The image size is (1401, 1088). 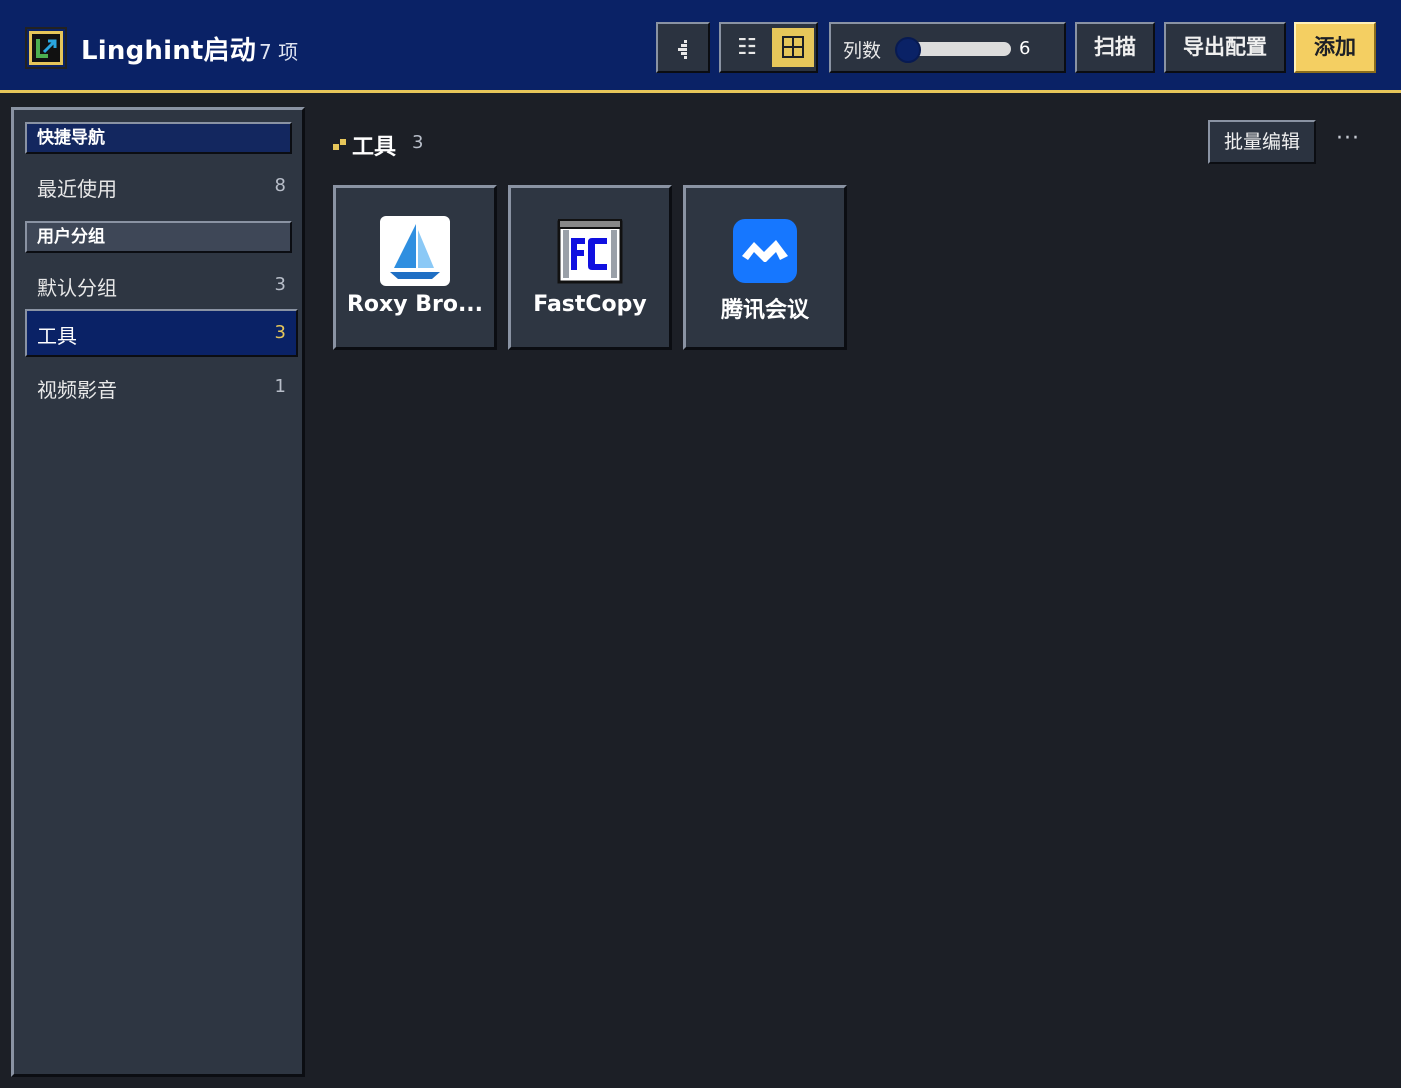 I want to click on user-groups-heading: 用户分组, so click(x=158, y=237).